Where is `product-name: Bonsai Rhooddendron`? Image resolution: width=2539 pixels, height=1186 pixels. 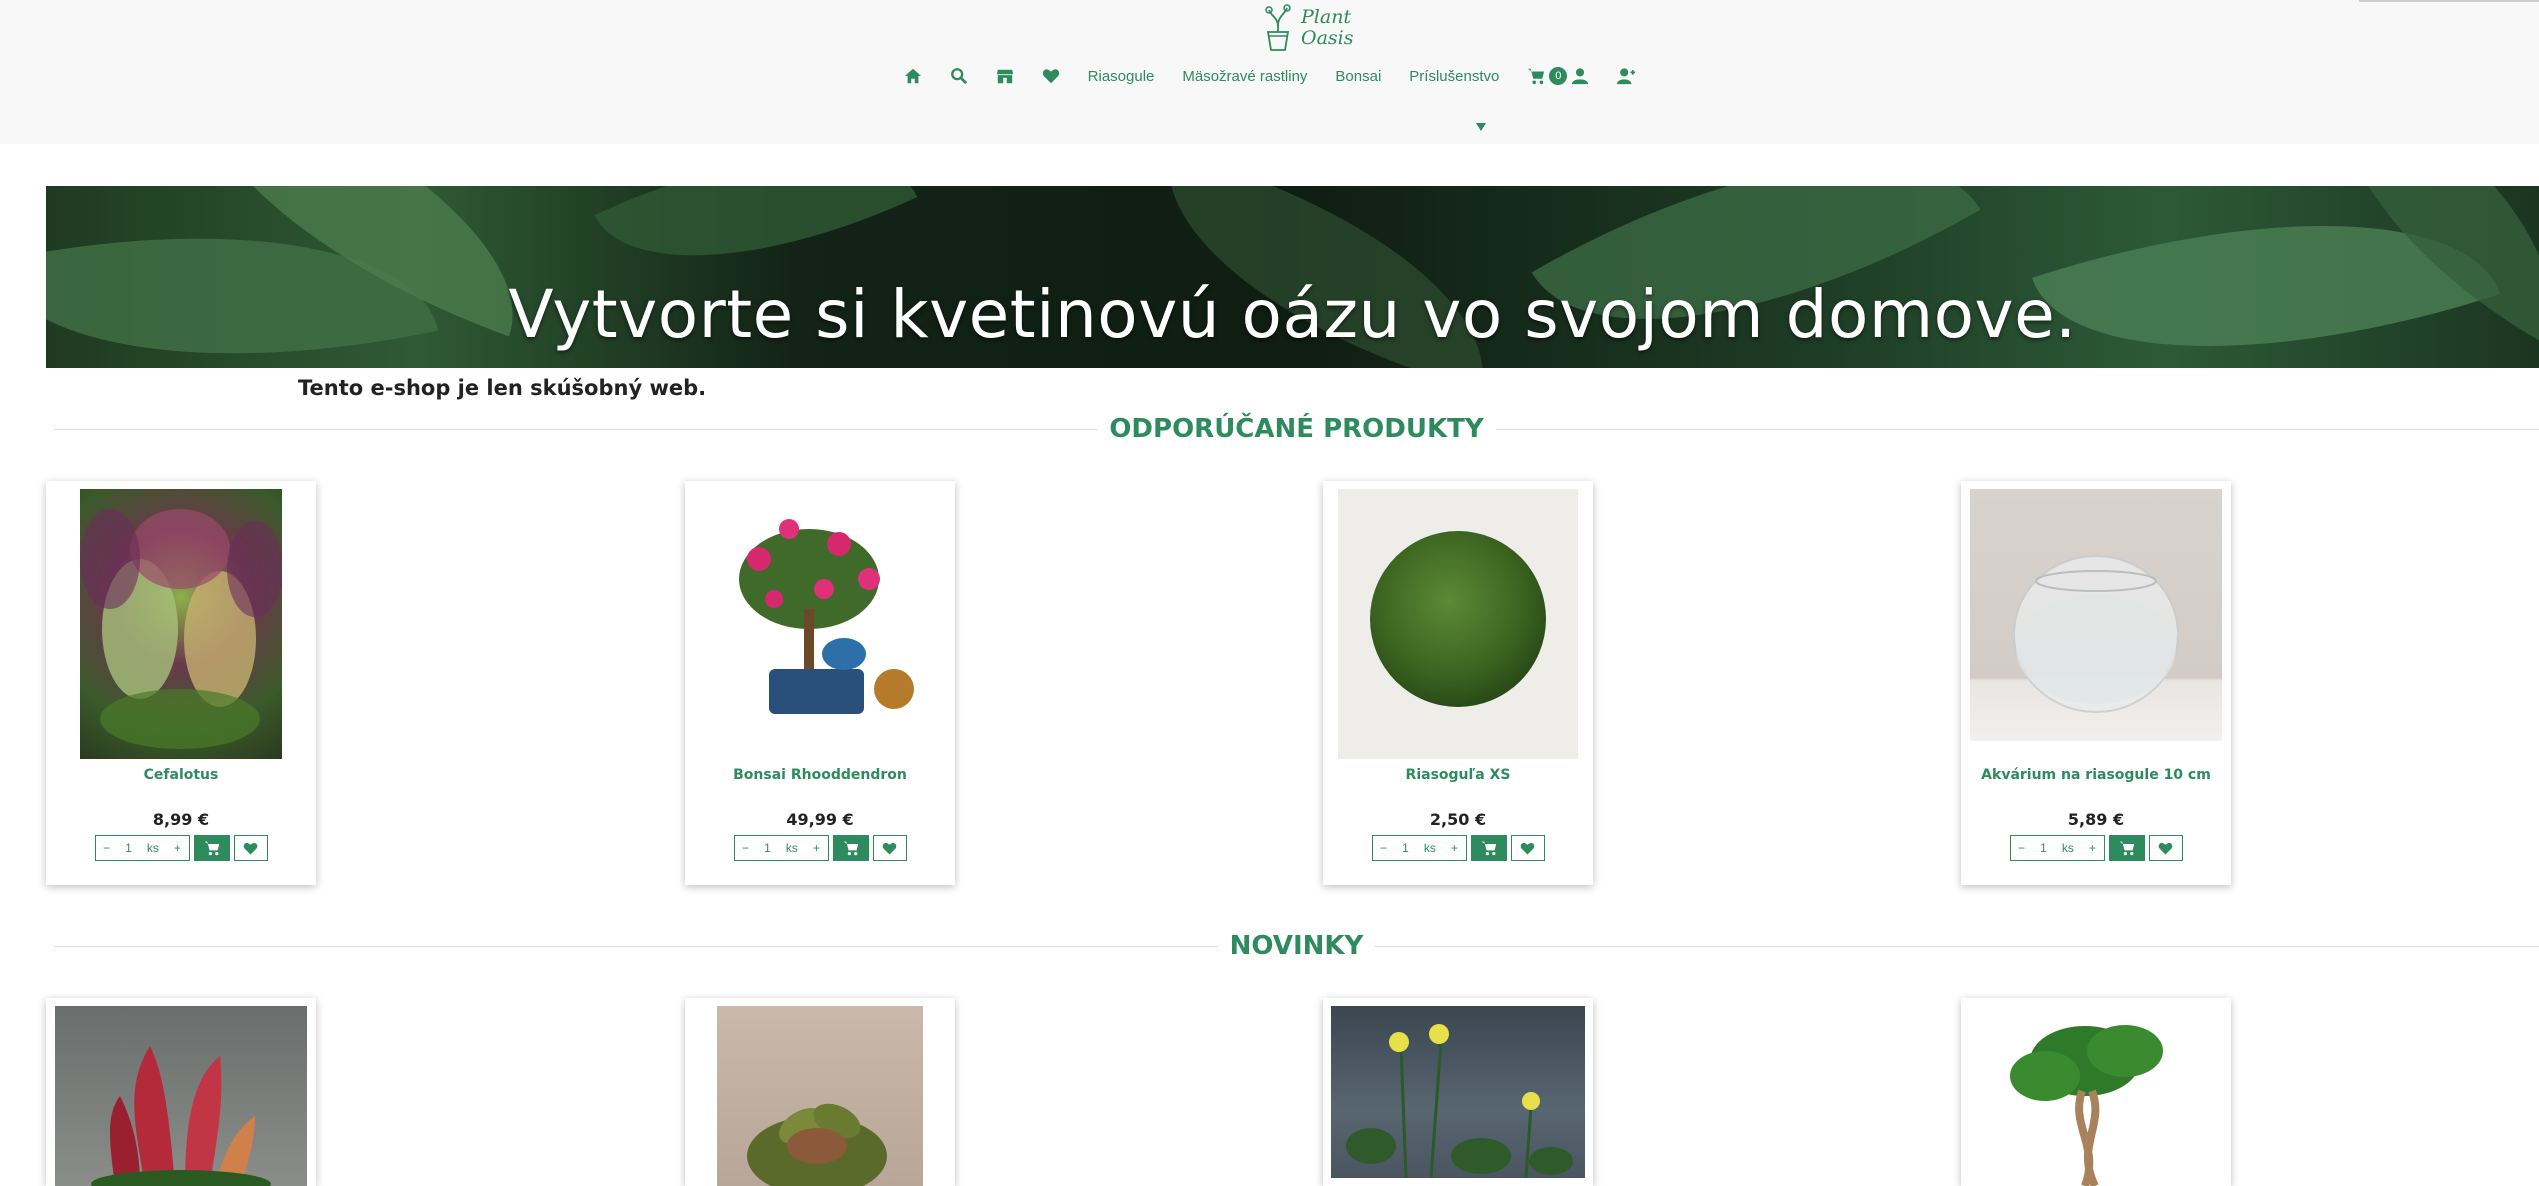
product-name: Bonsai Rhooddendron is located at coordinates (820, 775).